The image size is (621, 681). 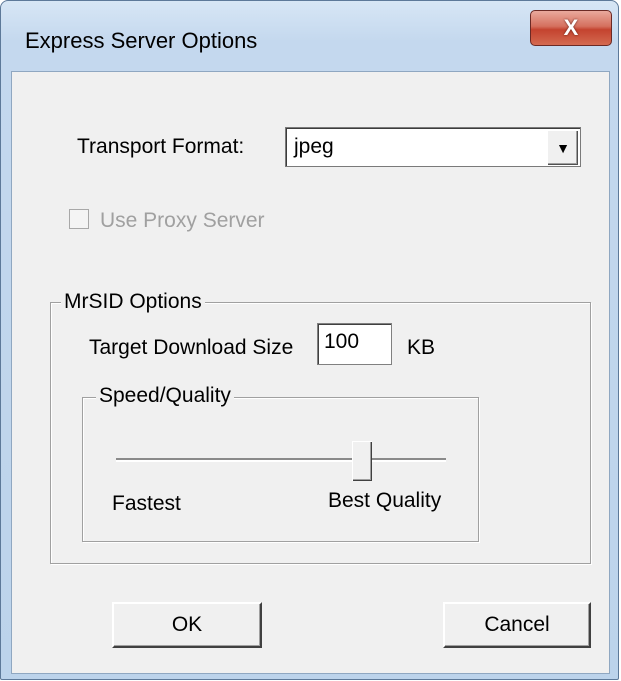 What do you see at coordinates (421, 347) in the screenshot?
I see `target-size-unit: KB` at bounding box center [421, 347].